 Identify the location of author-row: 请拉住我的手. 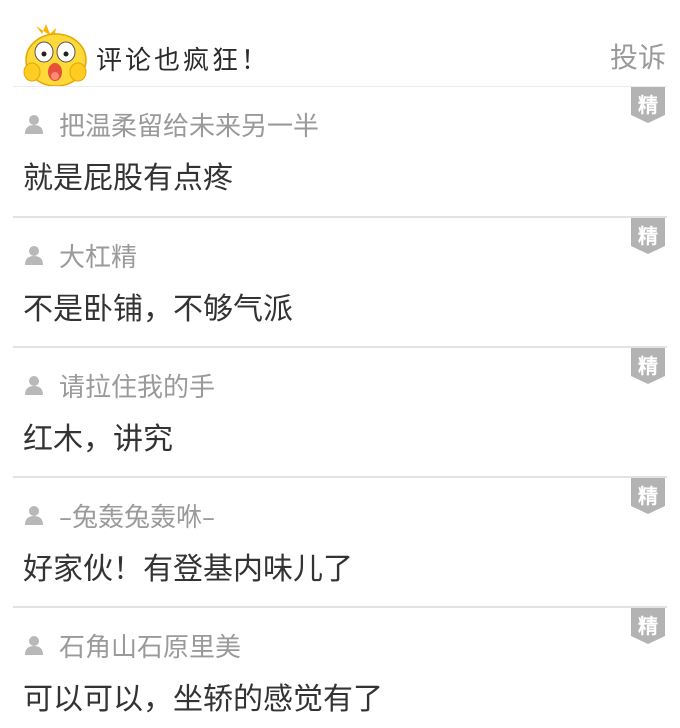
(119, 385).